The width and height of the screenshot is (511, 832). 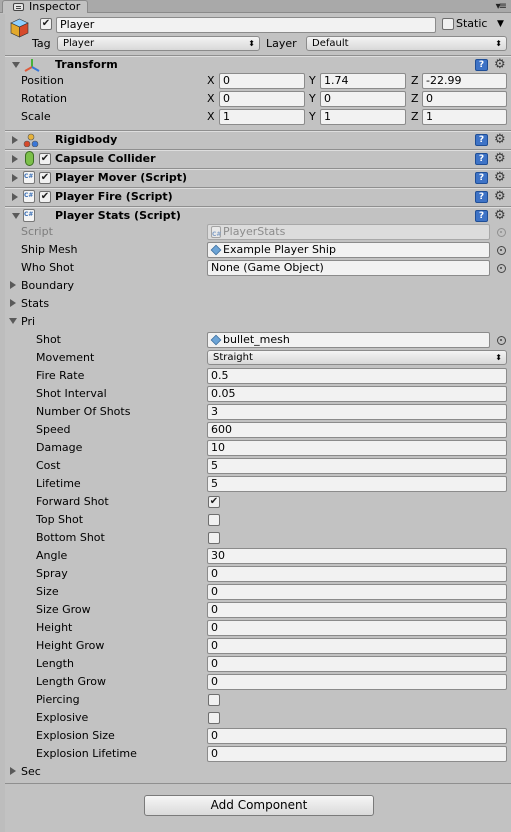 What do you see at coordinates (13, 771) in the screenshot?
I see `sec-foldout-icon` at bounding box center [13, 771].